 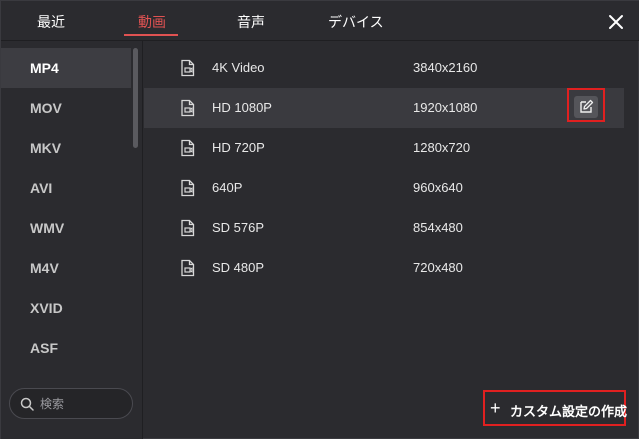 I want to click on preset-name: HD 1080P, so click(x=242, y=107).